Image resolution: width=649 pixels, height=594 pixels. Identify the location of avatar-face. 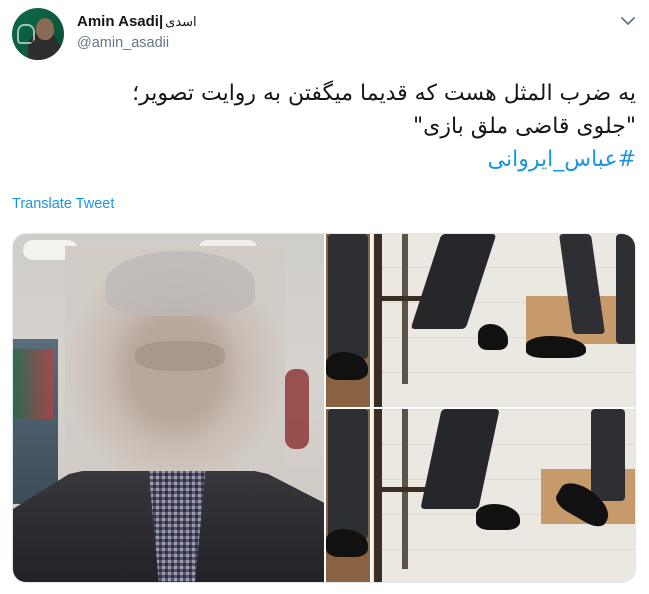
(45, 29).